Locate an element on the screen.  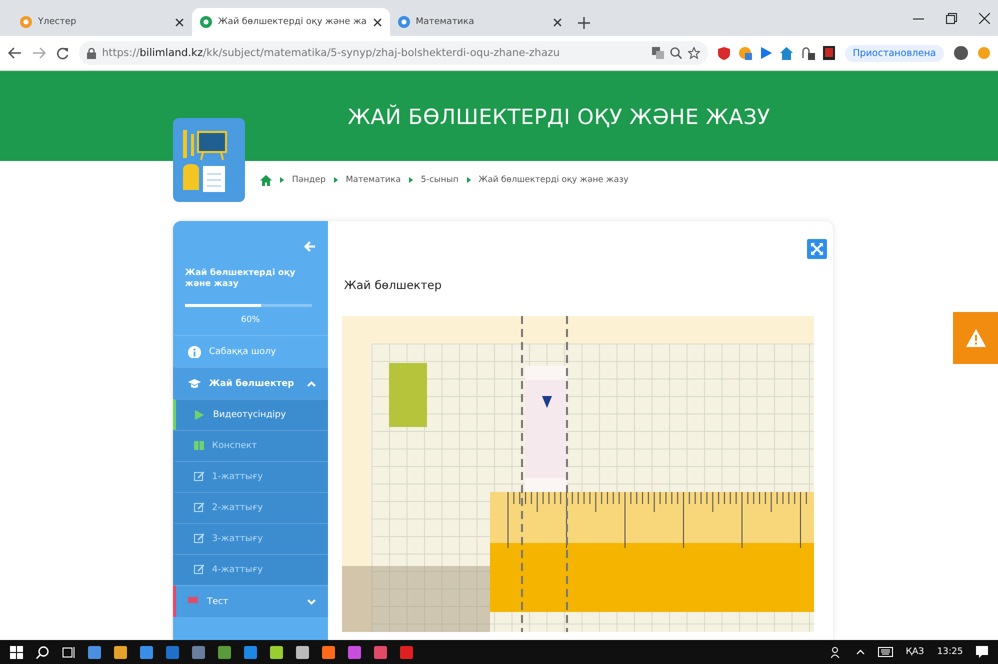
browser-tab: Математика is located at coordinates (480, 22).